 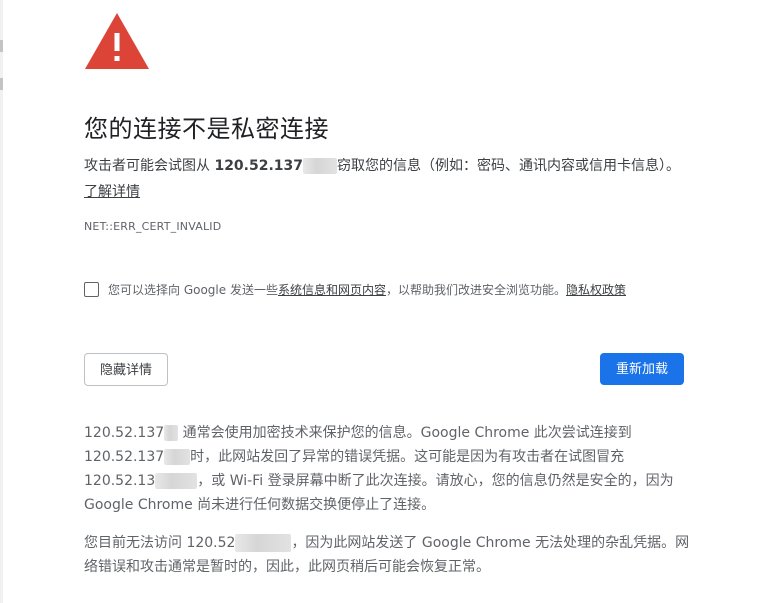 I want to click on details-text: 通常会使用加密技术来保护您的信息。Google Chrome 此次尝试连接到, so click(x=405, y=433).